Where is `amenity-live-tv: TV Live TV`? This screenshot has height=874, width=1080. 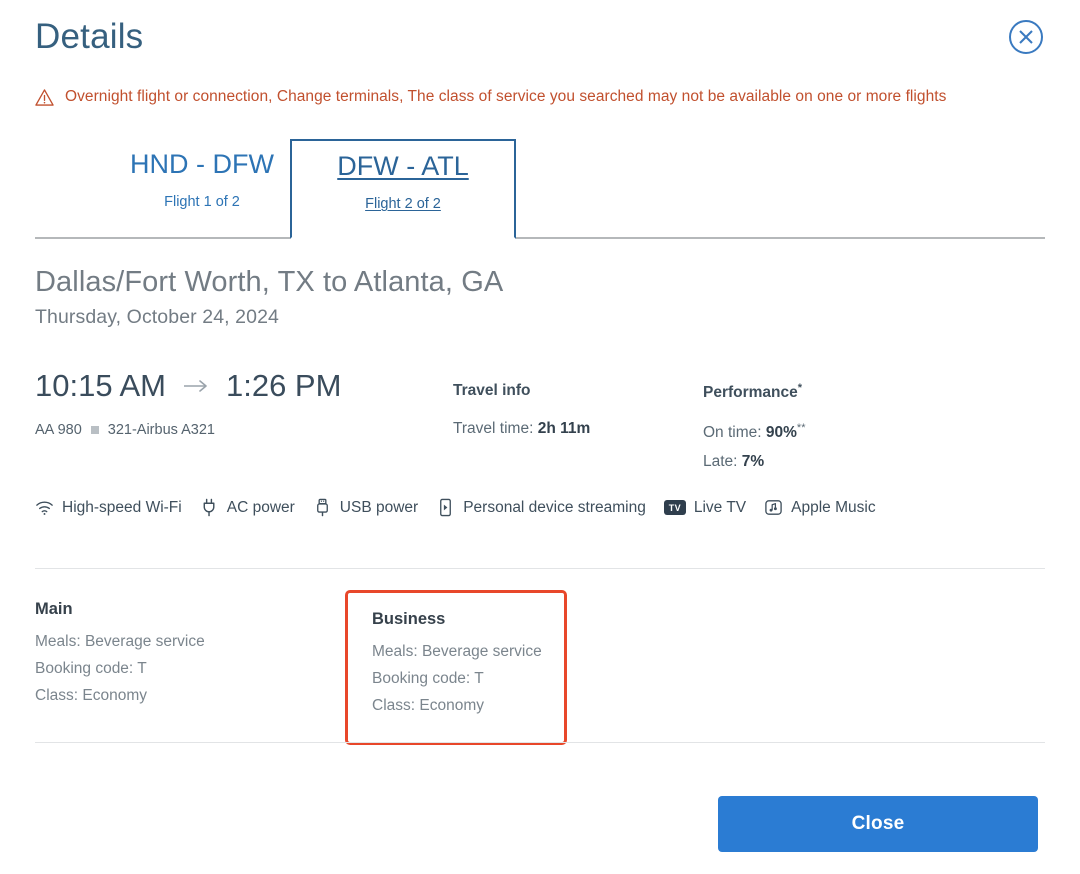 amenity-live-tv: TV Live TV is located at coordinates (705, 507).